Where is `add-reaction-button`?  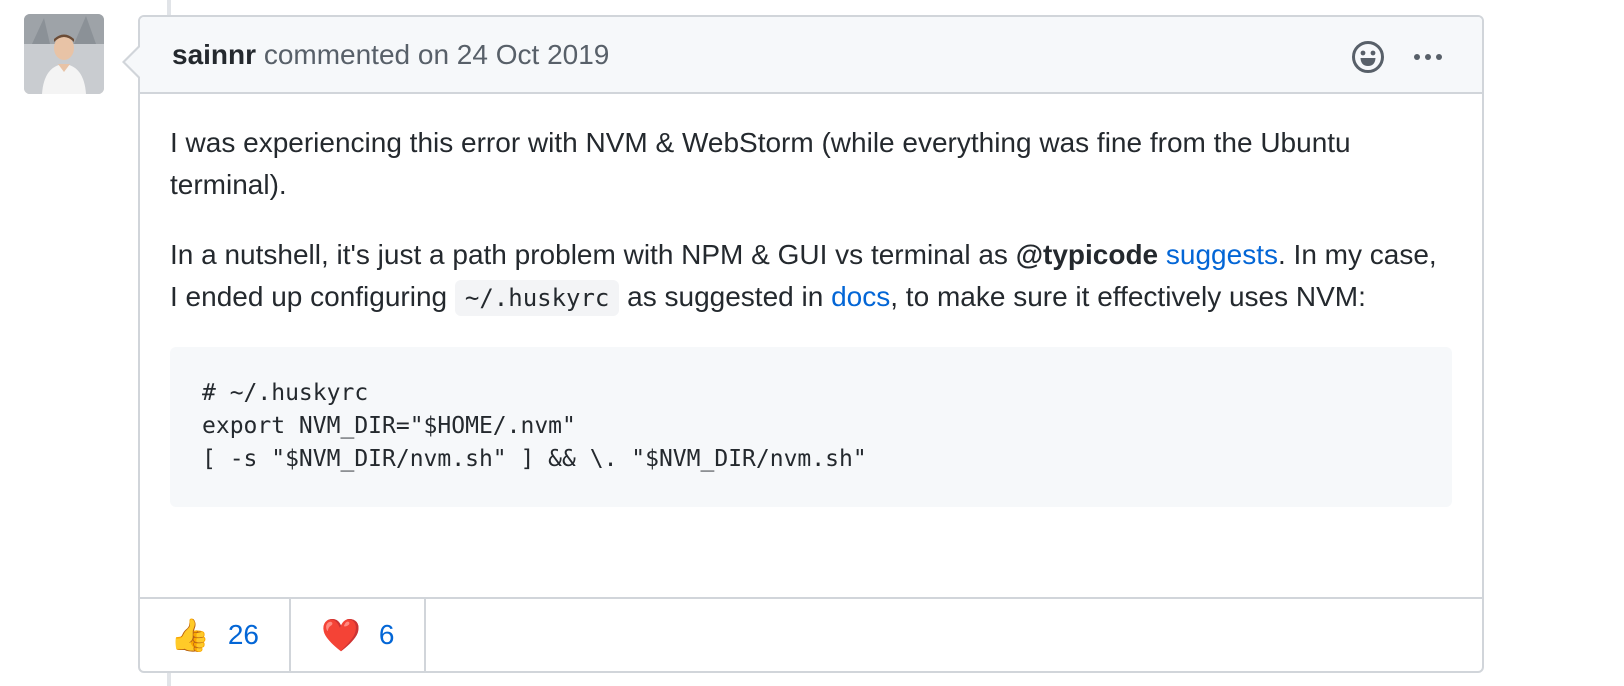 add-reaction-button is located at coordinates (1368, 57).